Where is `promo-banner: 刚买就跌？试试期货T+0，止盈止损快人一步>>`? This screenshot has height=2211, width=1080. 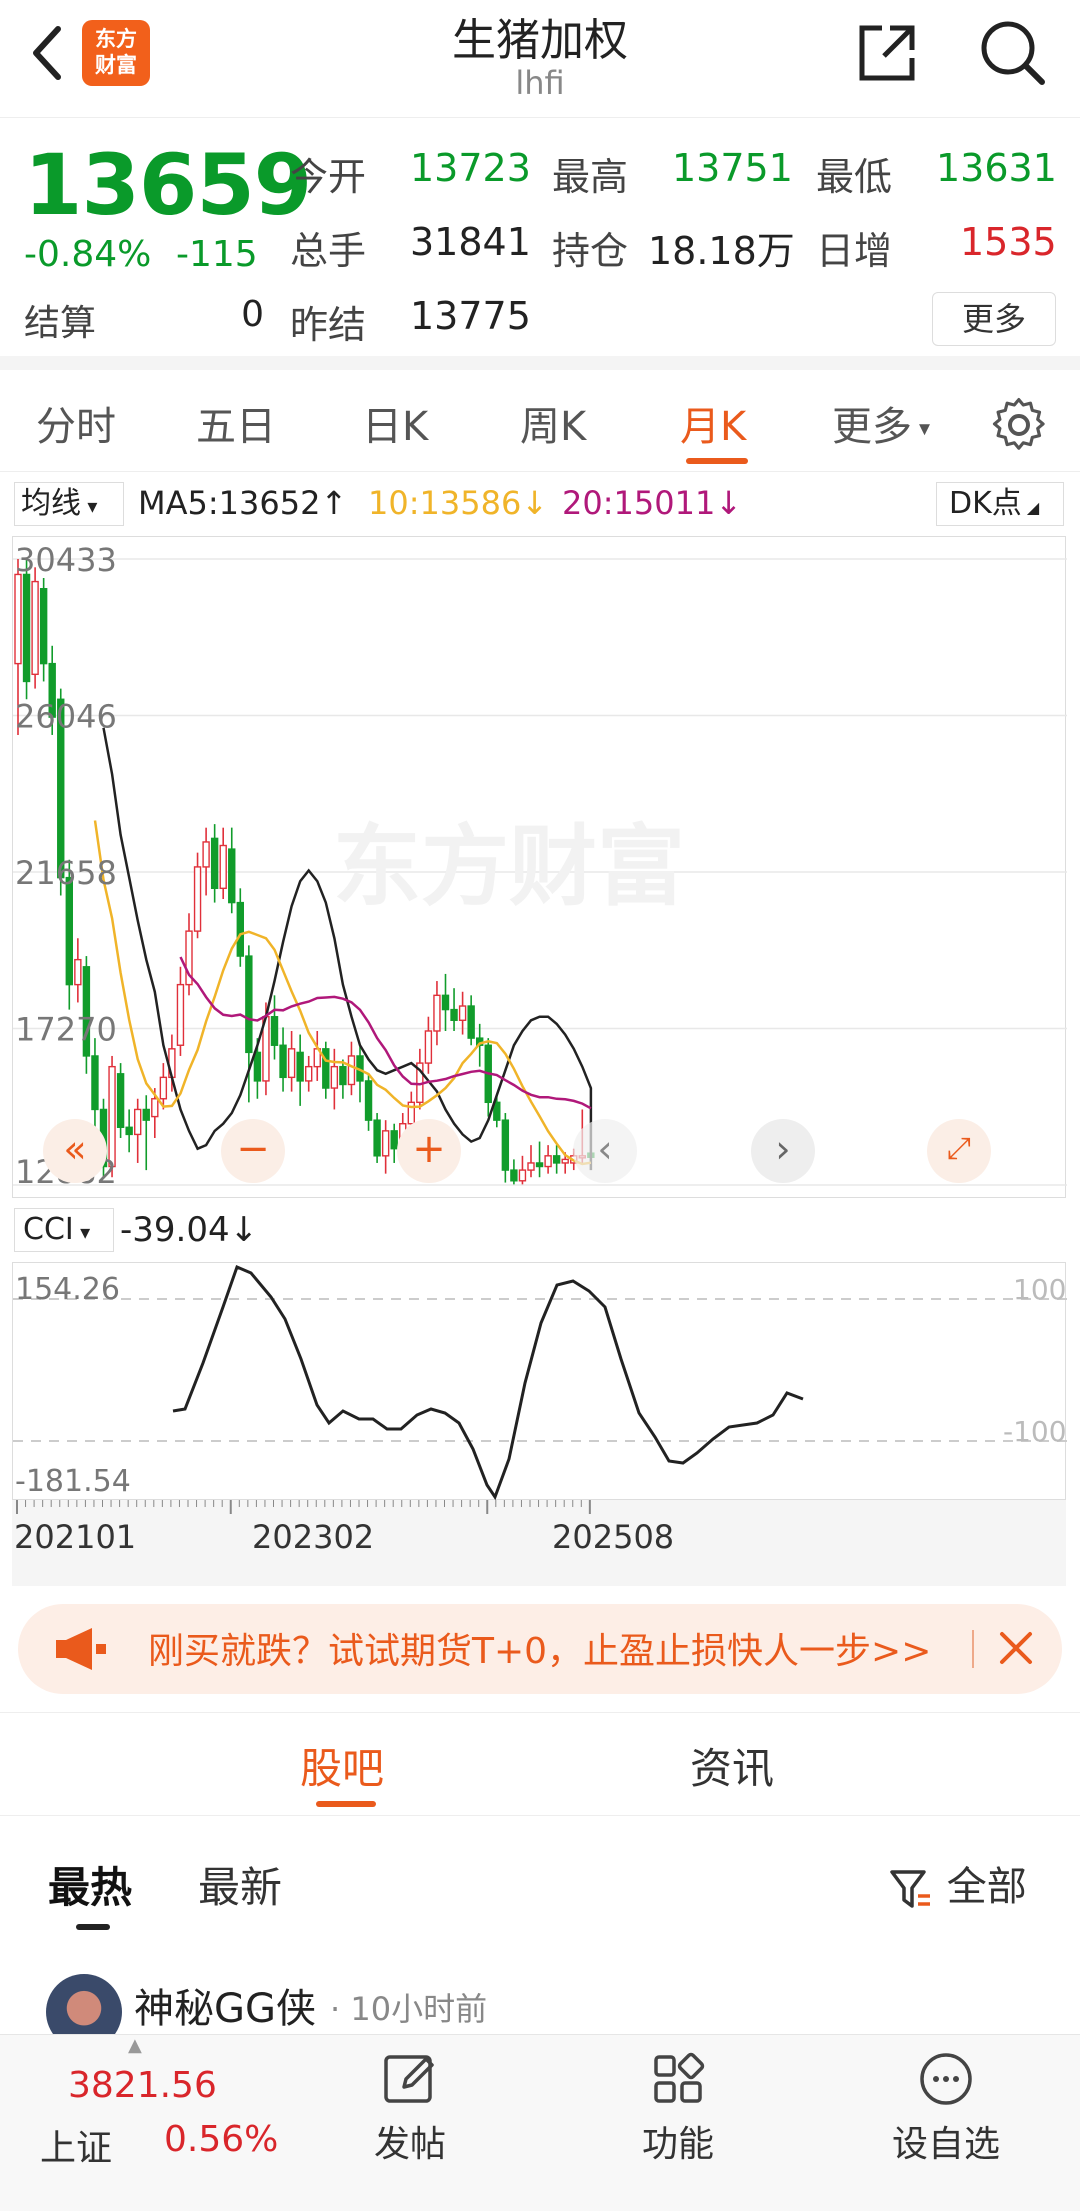
promo-banner: 刚买就跌？试试期货T+0，止盈止损快人一步>> is located at coordinates (540, 1649).